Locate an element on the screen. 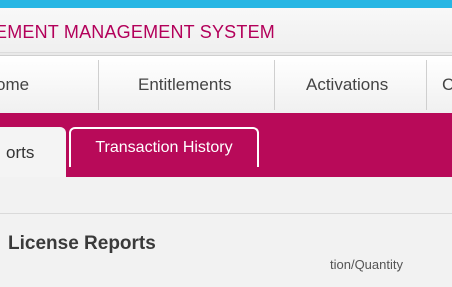 This screenshot has width=452, height=287. column-header: tion/Quantity is located at coordinates (366, 264).